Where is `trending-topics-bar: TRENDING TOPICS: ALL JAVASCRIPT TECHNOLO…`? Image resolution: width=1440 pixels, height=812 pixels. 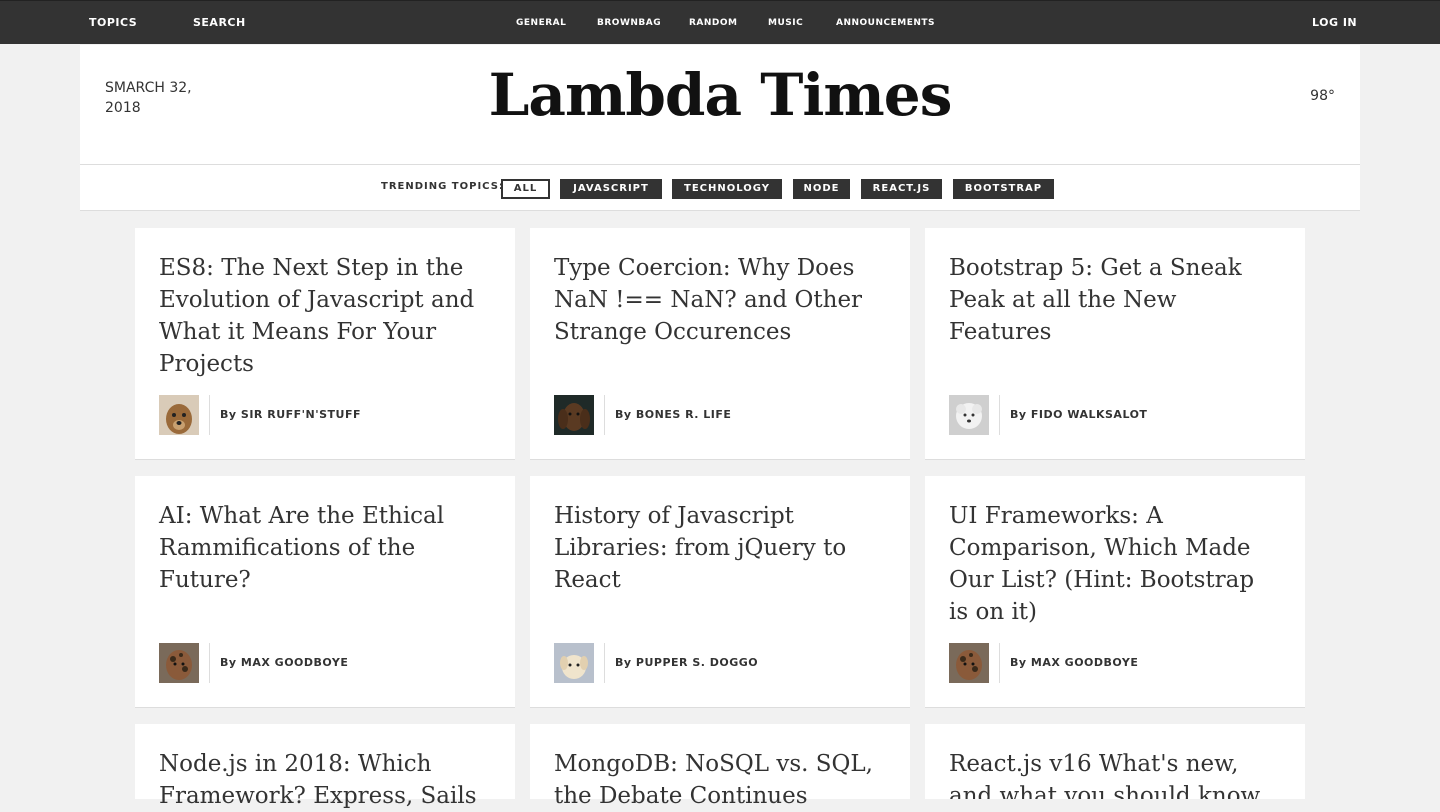 trending-topics-bar: TRENDING TOPICS: ALL JAVASCRIPT TECHNOLO… is located at coordinates (720, 187).